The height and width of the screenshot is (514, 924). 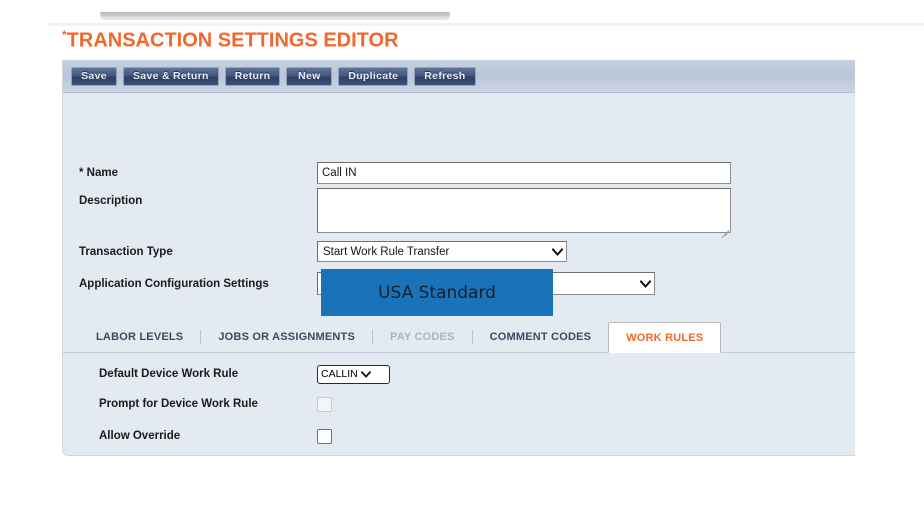 What do you see at coordinates (665, 337) in the screenshot?
I see `tab-work-rules: WORK RULES` at bounding box center [665, 337].